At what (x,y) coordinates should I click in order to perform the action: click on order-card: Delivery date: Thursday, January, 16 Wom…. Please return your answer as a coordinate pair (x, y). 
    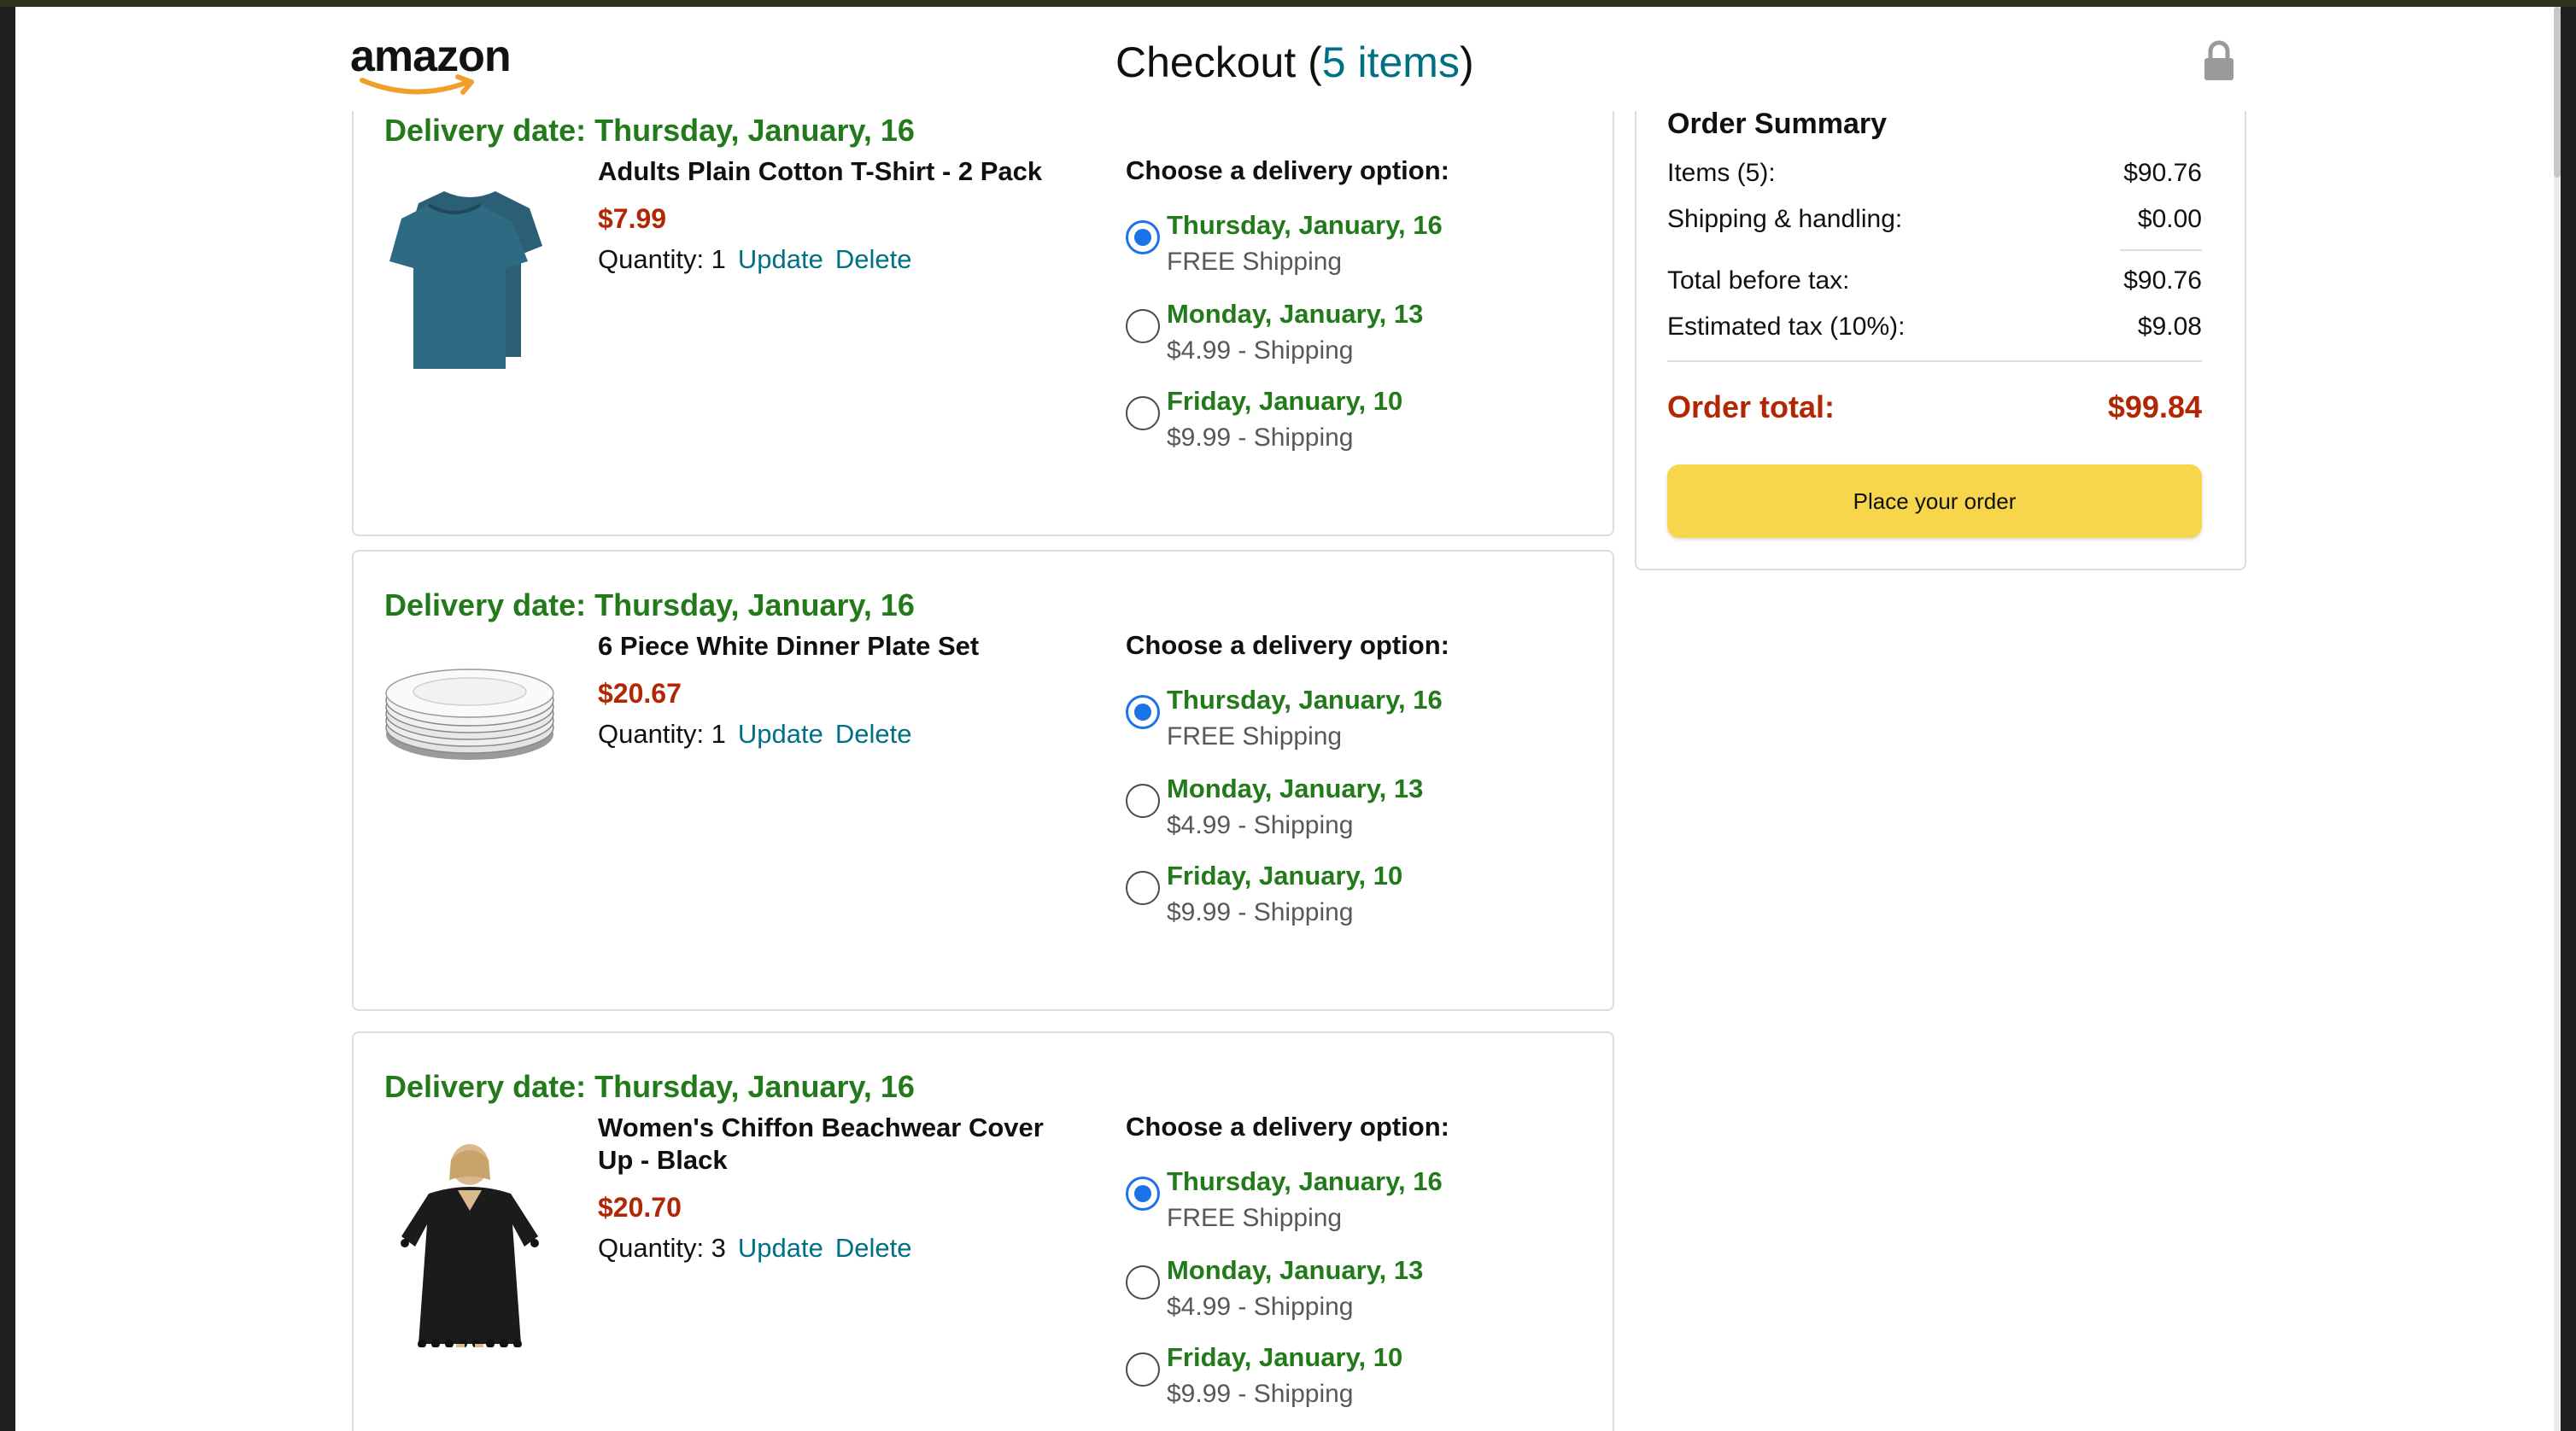
    Looking at the image, I should click on (983, 1231).